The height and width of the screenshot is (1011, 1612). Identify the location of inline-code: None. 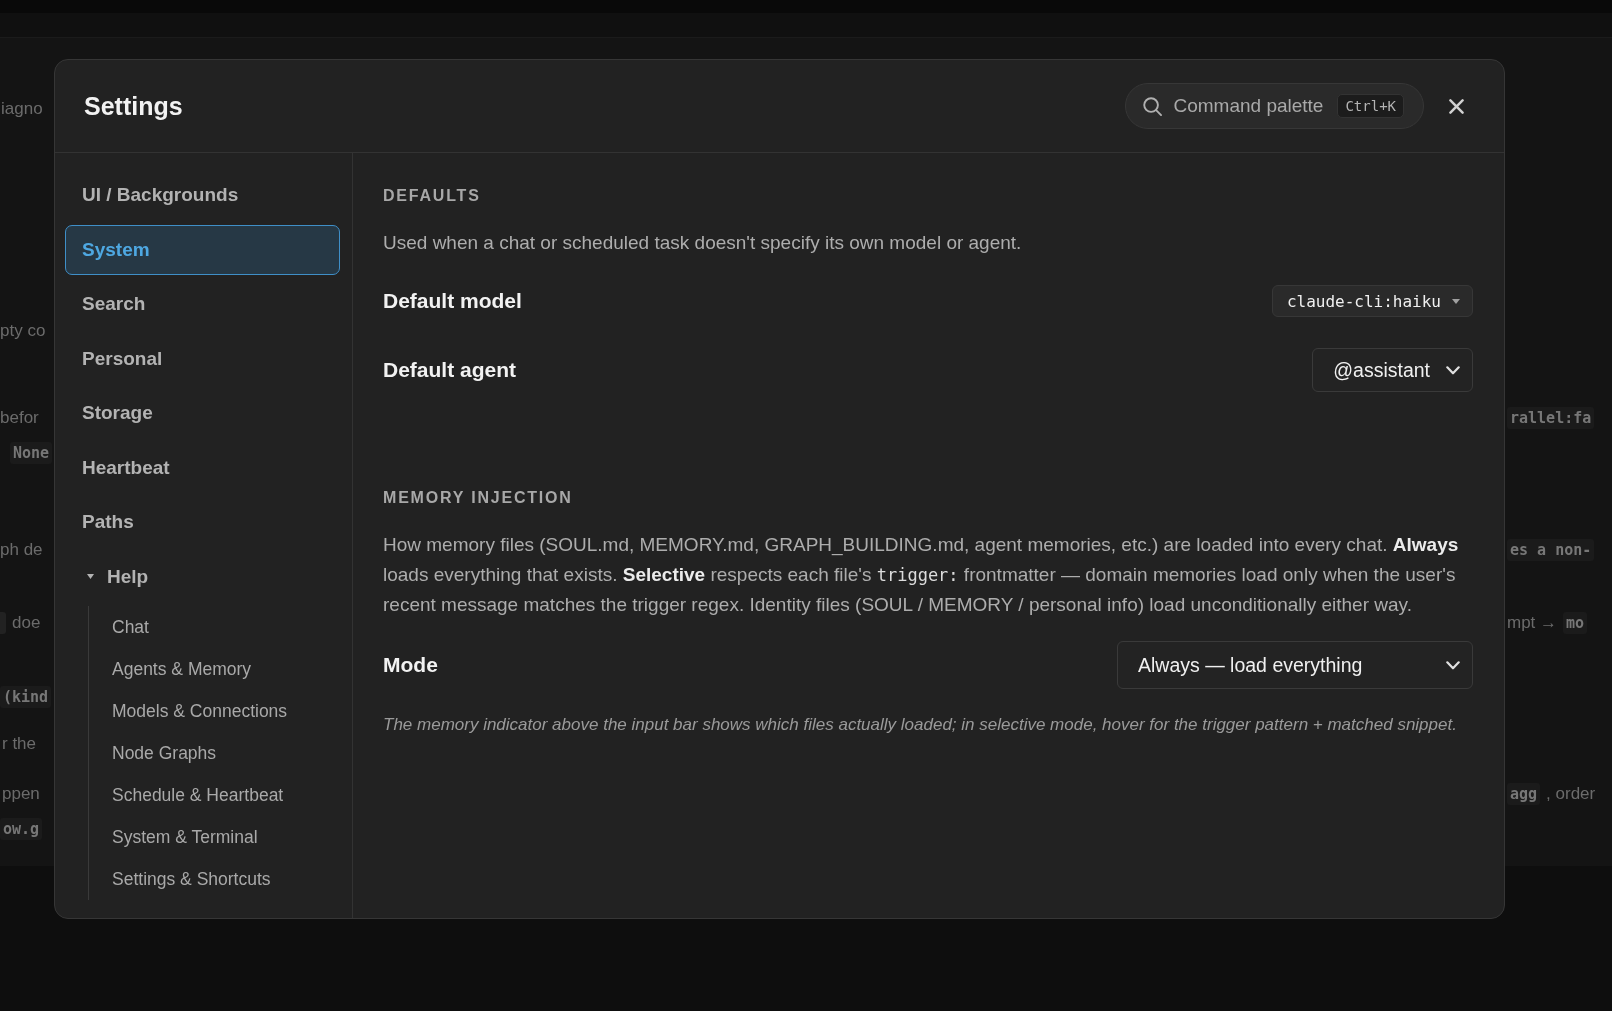
(31, 453).